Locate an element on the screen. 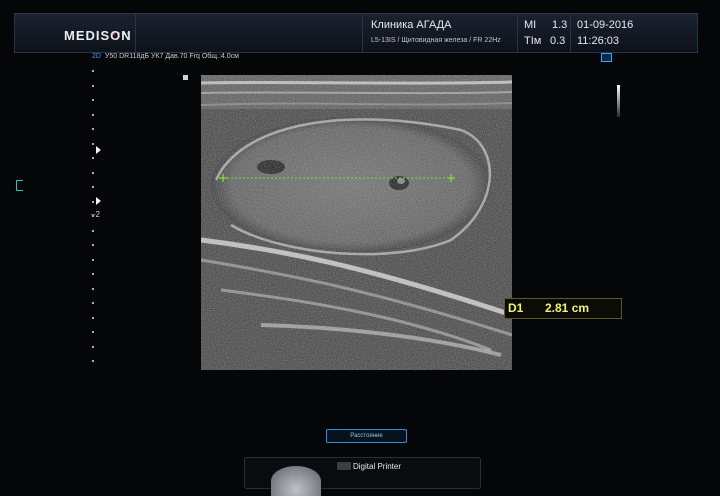 This screenshot has width=720, height=496. tim-label: TIм is located at coordinates (533, 41).